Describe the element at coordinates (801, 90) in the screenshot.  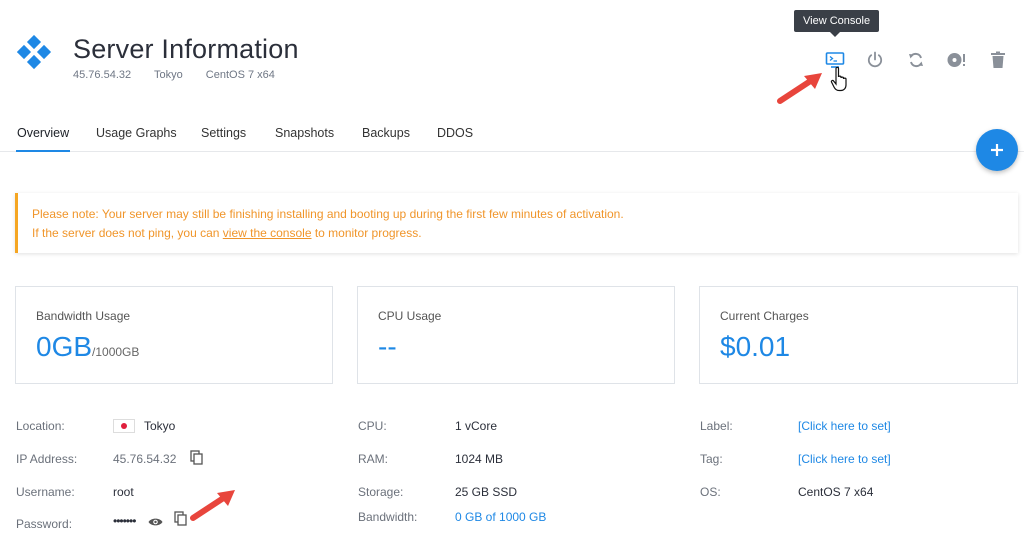
I see `annotation-arrow-console` at that location.